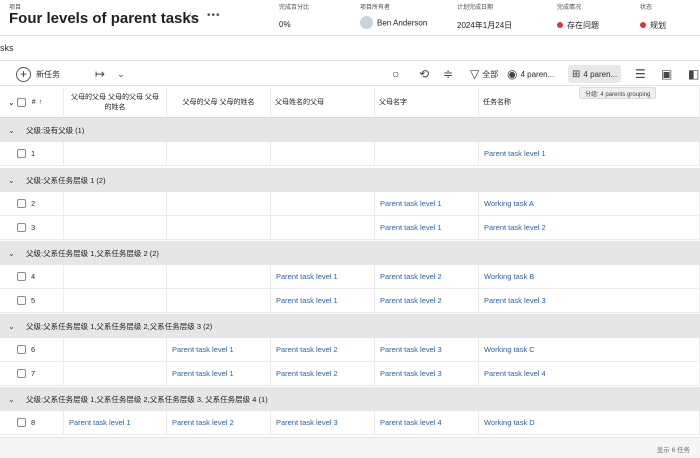  I want to click on select-all-checkbox, so click(21, 102).